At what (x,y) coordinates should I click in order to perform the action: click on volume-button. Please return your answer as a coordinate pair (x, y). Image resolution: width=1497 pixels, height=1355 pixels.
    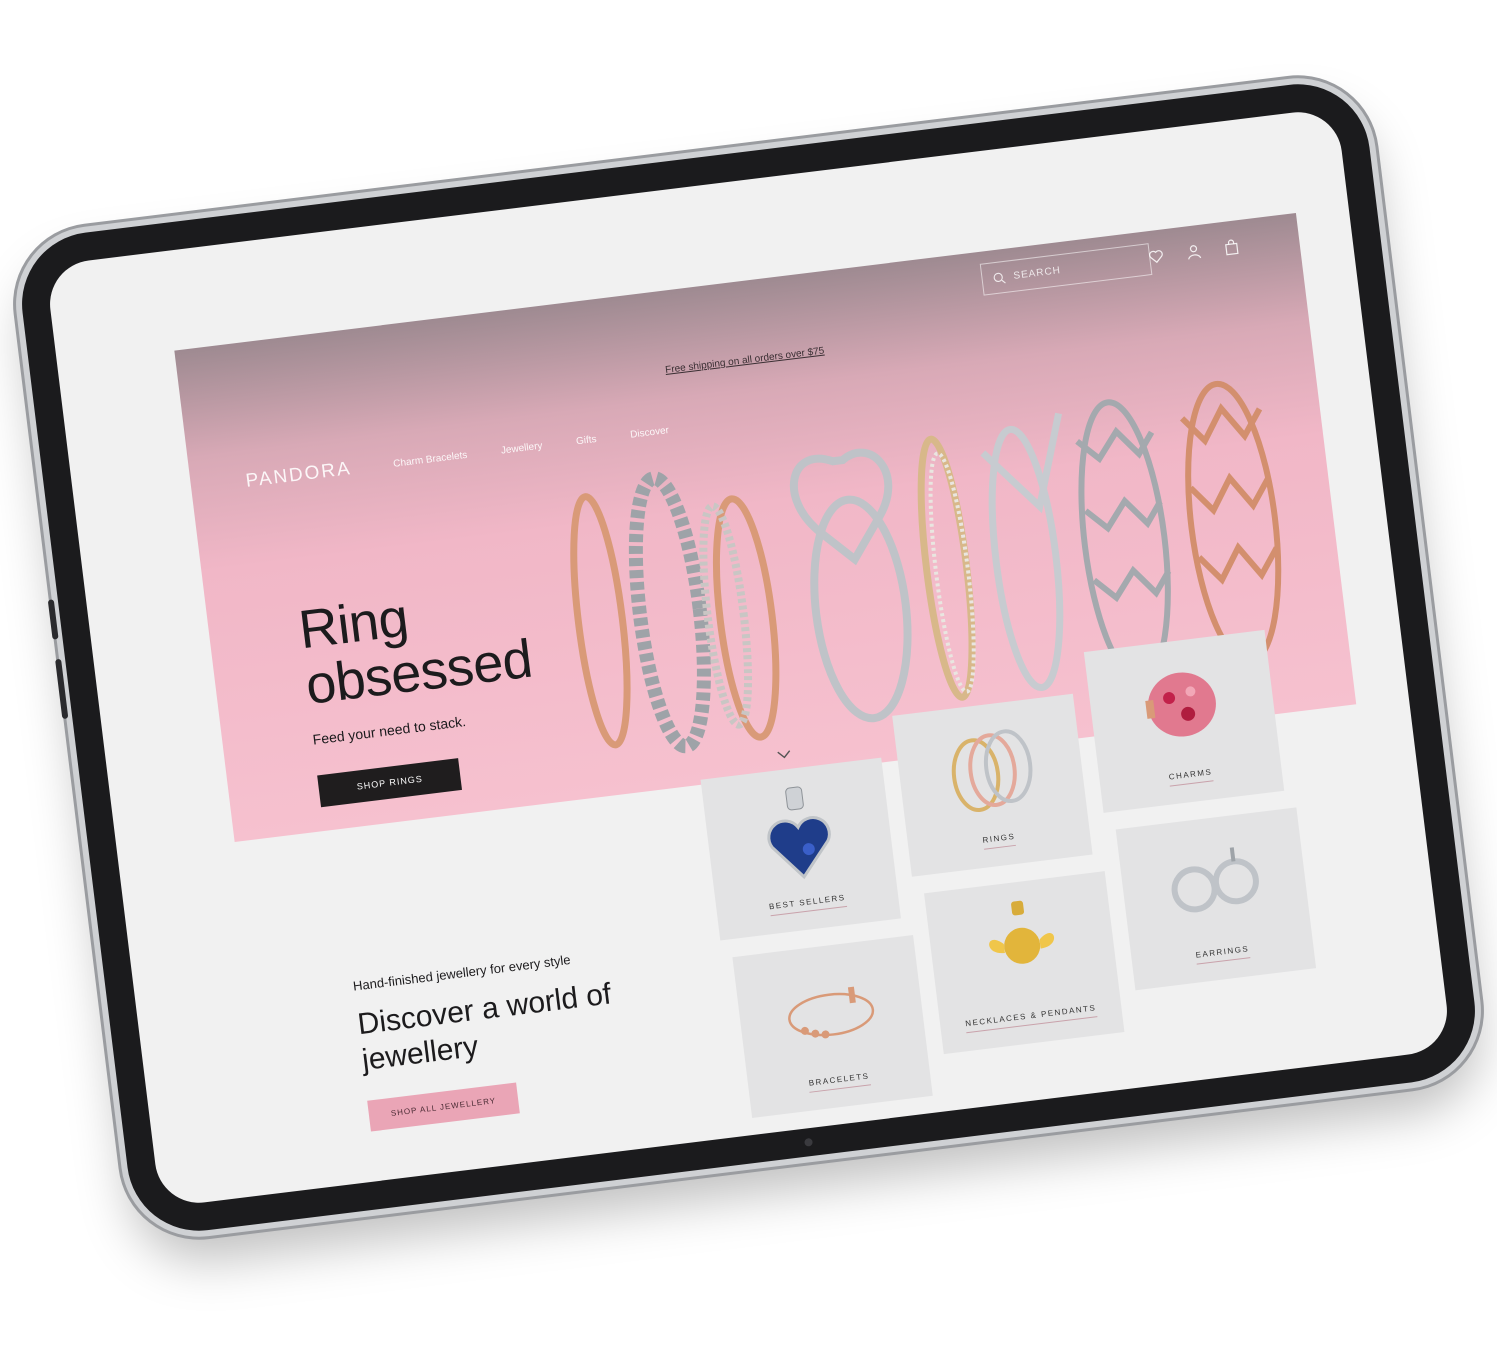
    Looking at the image, I should click on (62, 689).